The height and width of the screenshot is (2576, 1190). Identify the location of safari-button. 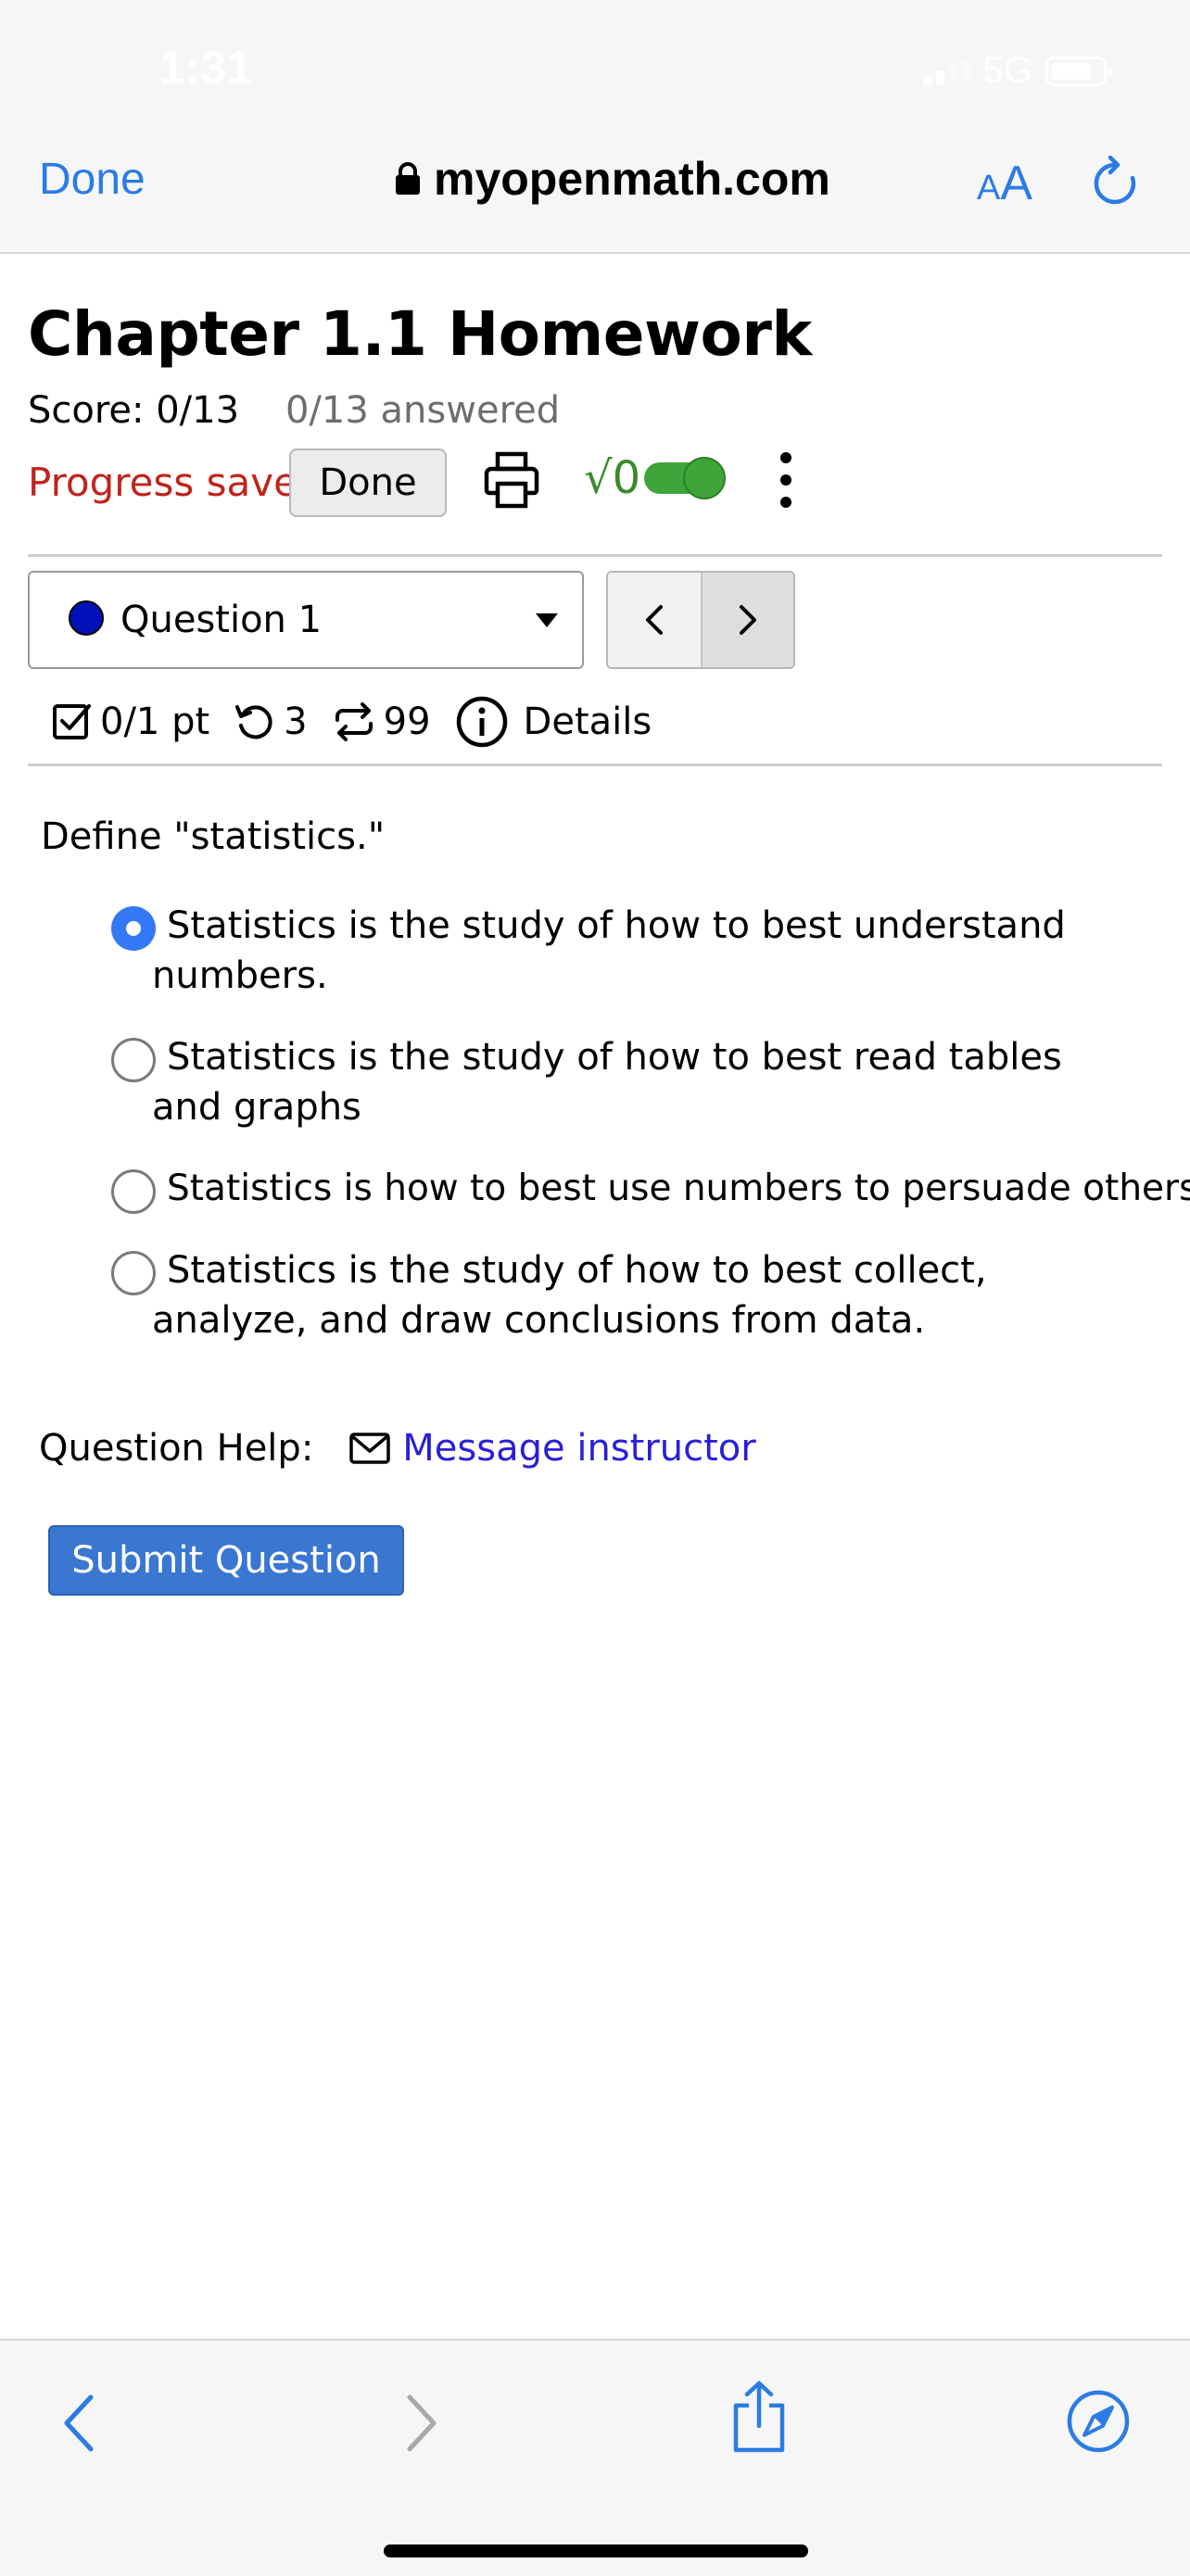
(1098, 2423).